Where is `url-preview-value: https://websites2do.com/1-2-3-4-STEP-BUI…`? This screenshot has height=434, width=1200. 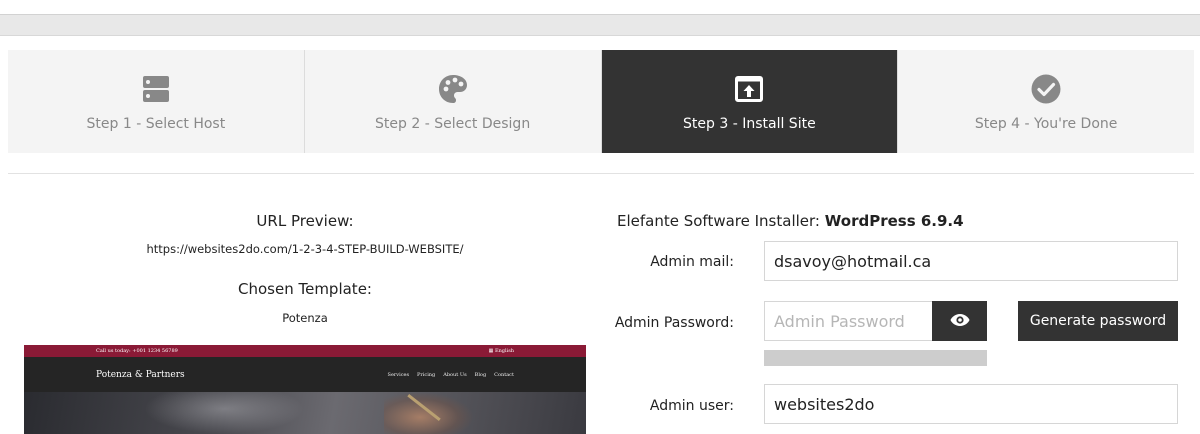 url-preview-value: https://websites2do.com/1-2-3-4-STEP-BUI… is located at coordinates (305, 249).